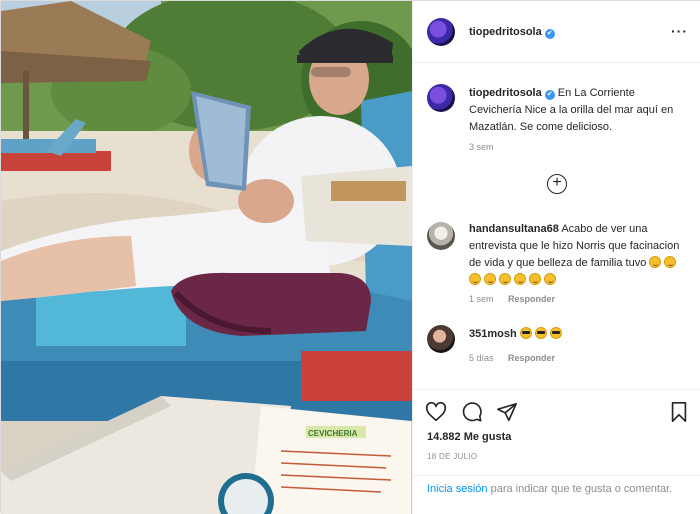 The height and width of the screenshot is (514, 700). I want to click on post-header: tiopedritosola ✔ ···, so click(556, 32).